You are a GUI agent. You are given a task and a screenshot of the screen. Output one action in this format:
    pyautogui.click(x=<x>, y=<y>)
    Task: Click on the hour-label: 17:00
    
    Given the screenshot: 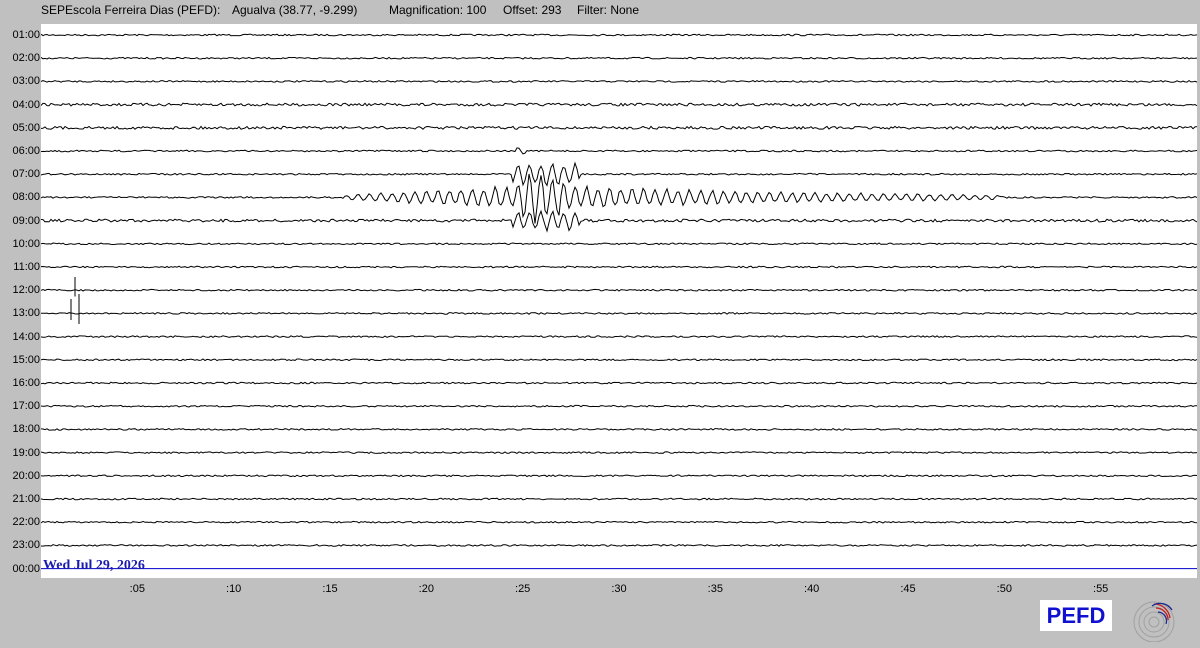 What is the action you would take?
    pyautogui.click(x=26, y=406)
    